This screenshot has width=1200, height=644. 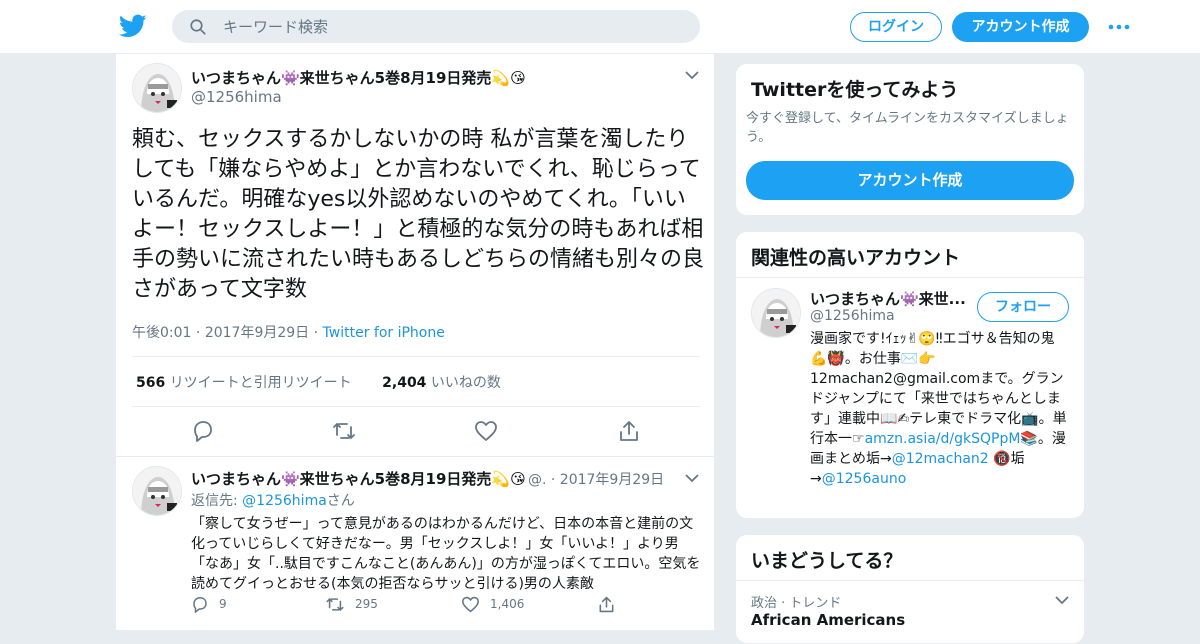 What do you see at coordinates (465, 383) in the screenshot?
I see `like-label: いいねの数` at bounding box center [465, 383].